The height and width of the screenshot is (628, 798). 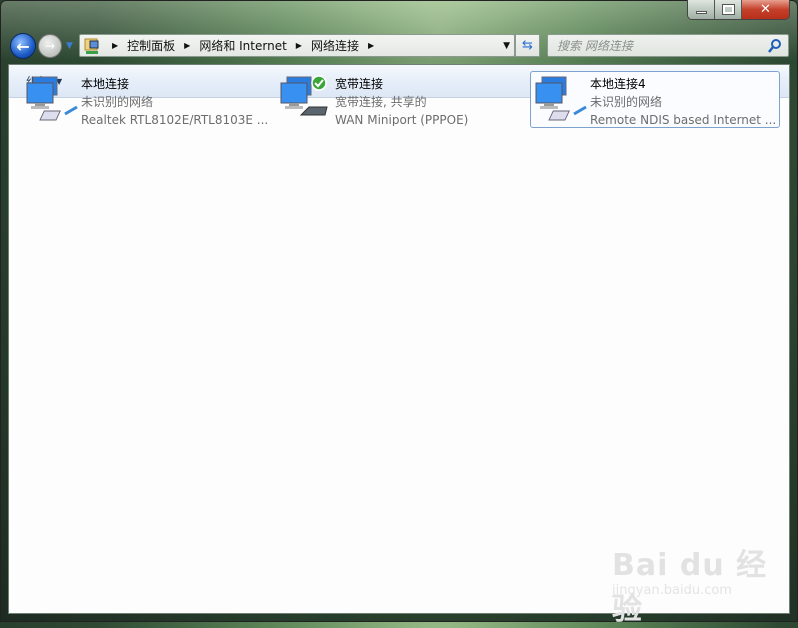 I want to click on connection-name: 本地连接4, so click(x=618, y=84).